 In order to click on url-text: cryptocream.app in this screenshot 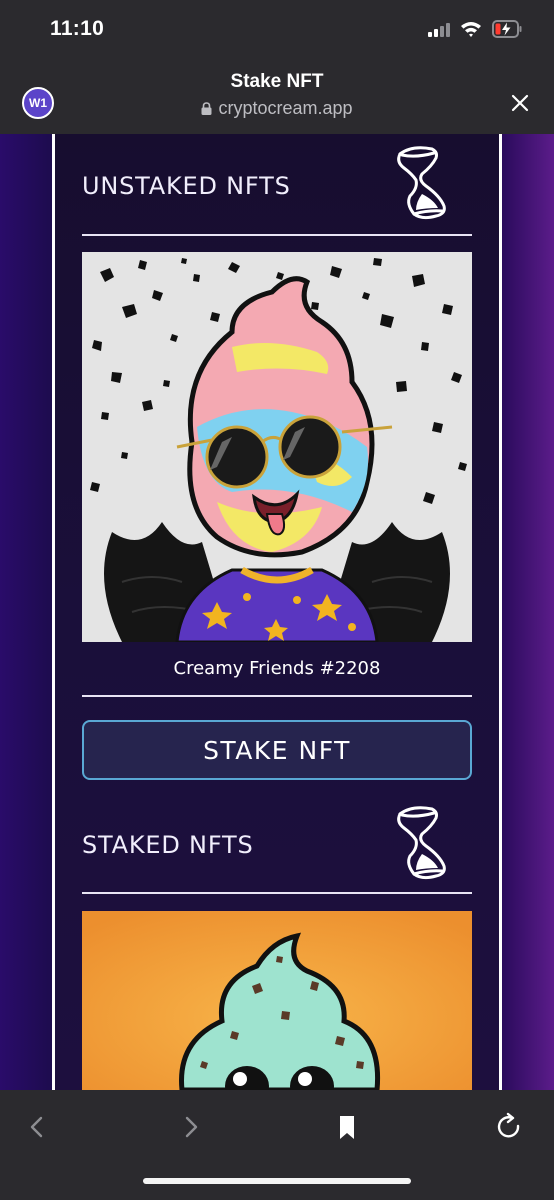, I will do `click(285, 108)`.